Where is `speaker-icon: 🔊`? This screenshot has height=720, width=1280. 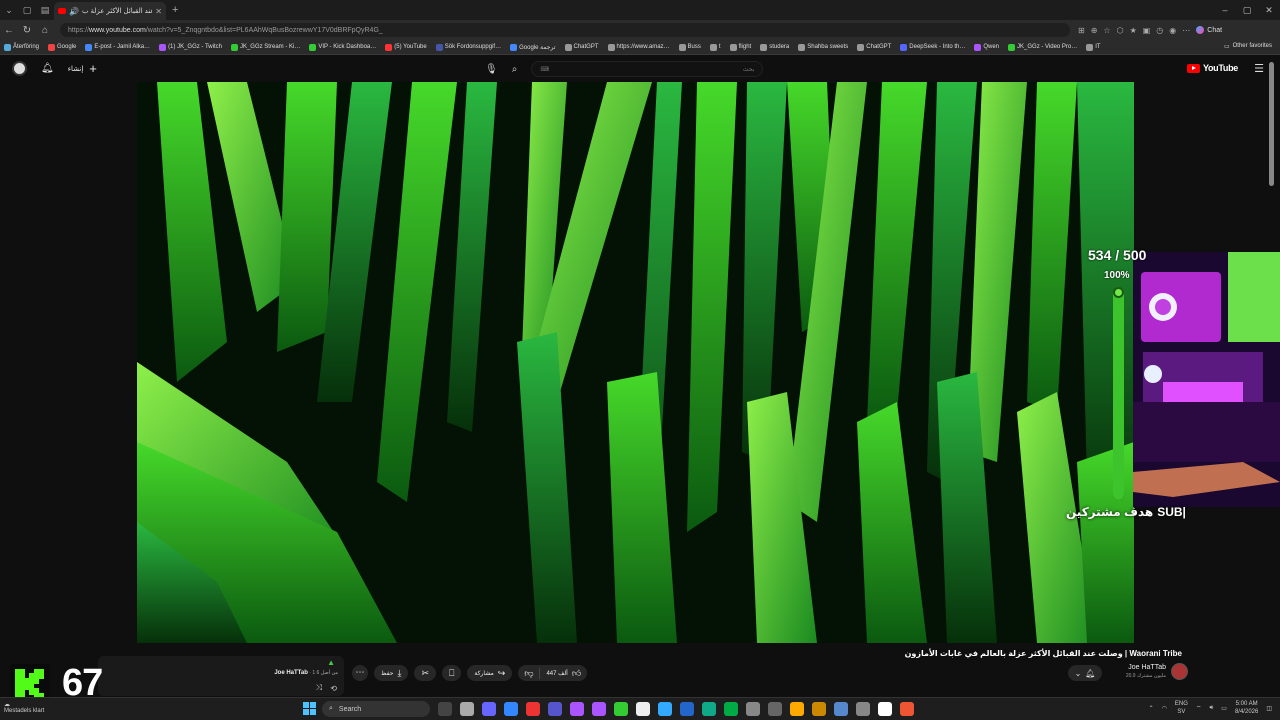
speaker-icon: 🔊 is located at coordinates (74, 11).